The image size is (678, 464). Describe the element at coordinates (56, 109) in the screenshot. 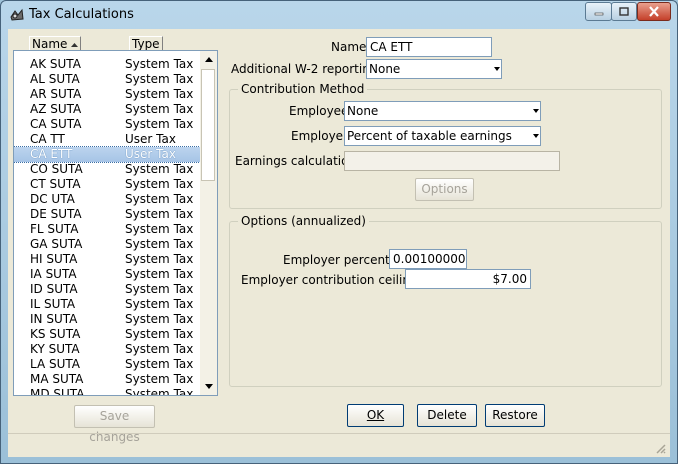

I see `list-item-name: AZ SUTA` at that location.